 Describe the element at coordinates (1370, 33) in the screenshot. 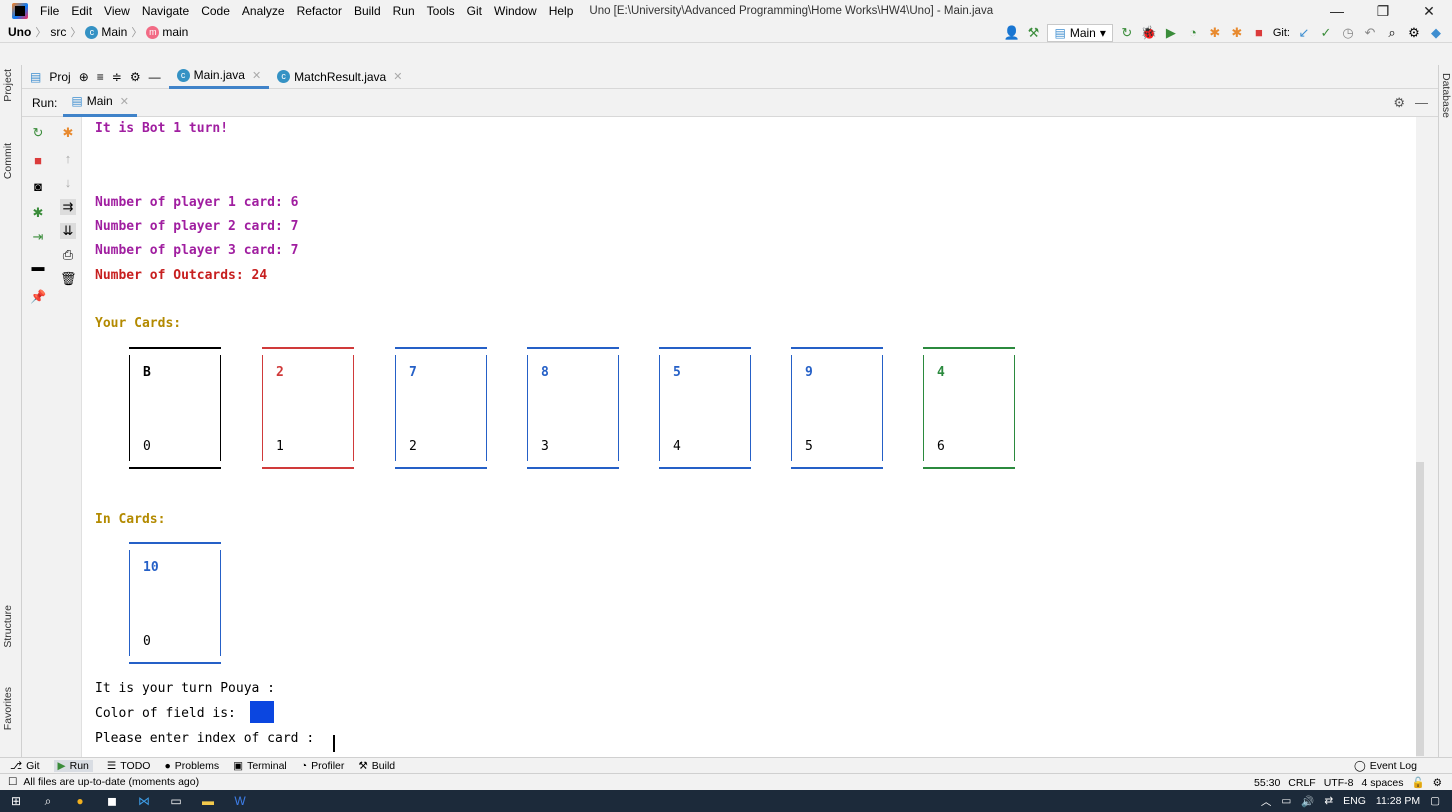

I see `git-rollback-icon: ↶` at that location.